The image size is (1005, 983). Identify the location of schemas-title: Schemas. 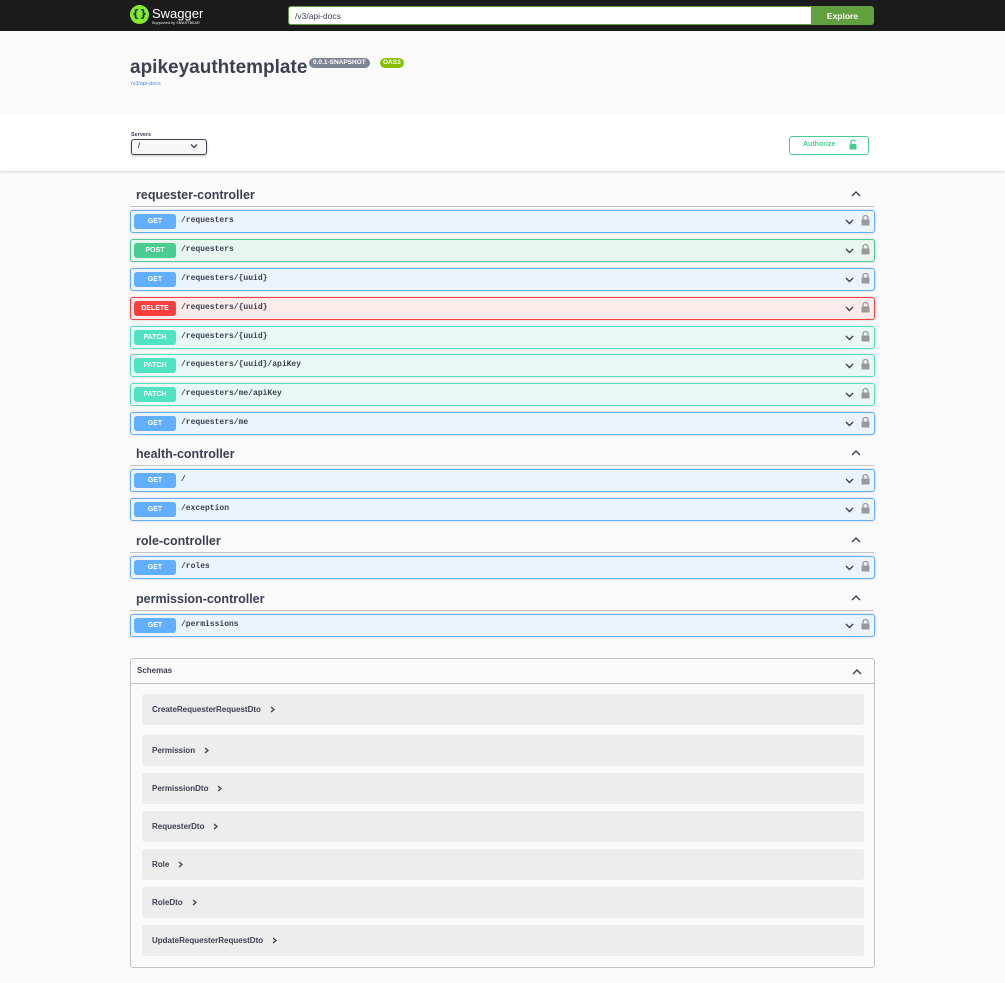
(155, 670).